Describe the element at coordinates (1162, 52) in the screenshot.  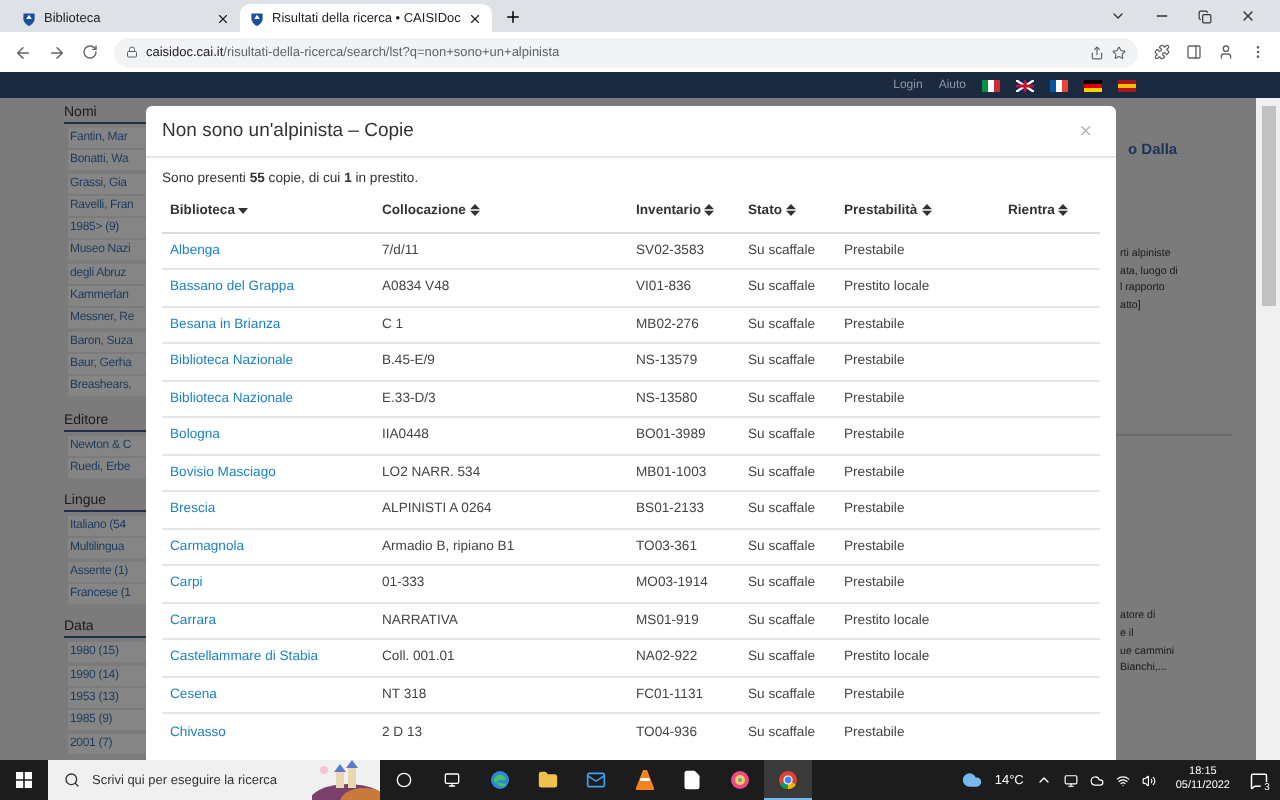
I see `extensions-icon` at that location.